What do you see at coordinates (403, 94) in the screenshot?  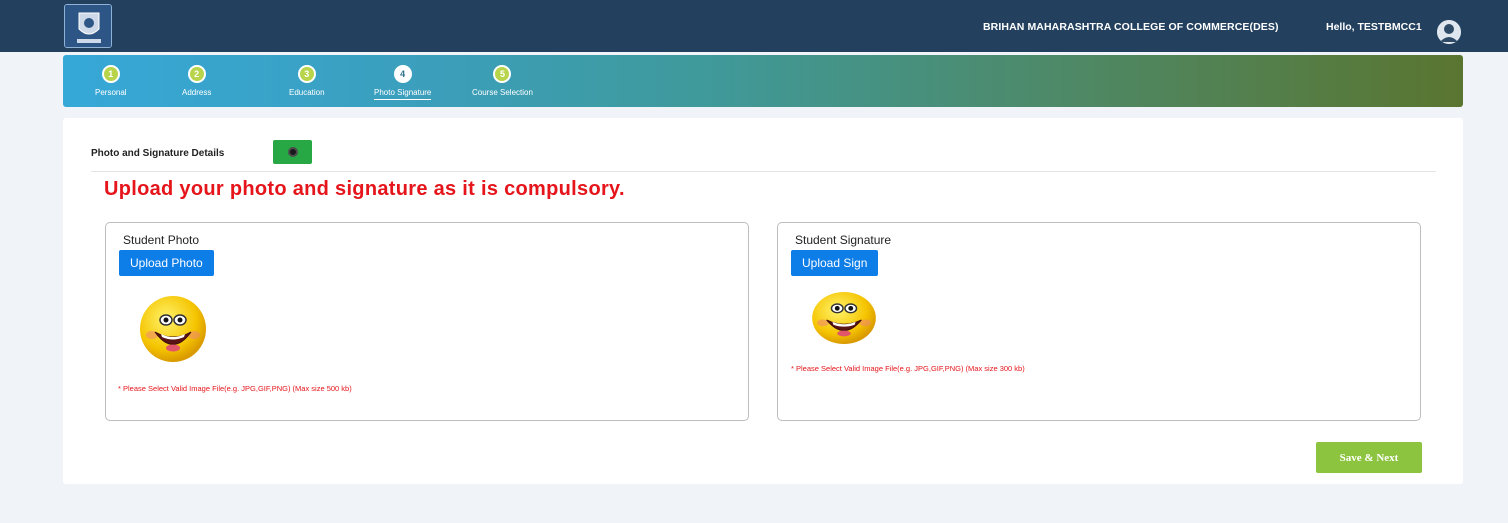 I see `step-label: Photo Signature` at bounding box center [403, 94].